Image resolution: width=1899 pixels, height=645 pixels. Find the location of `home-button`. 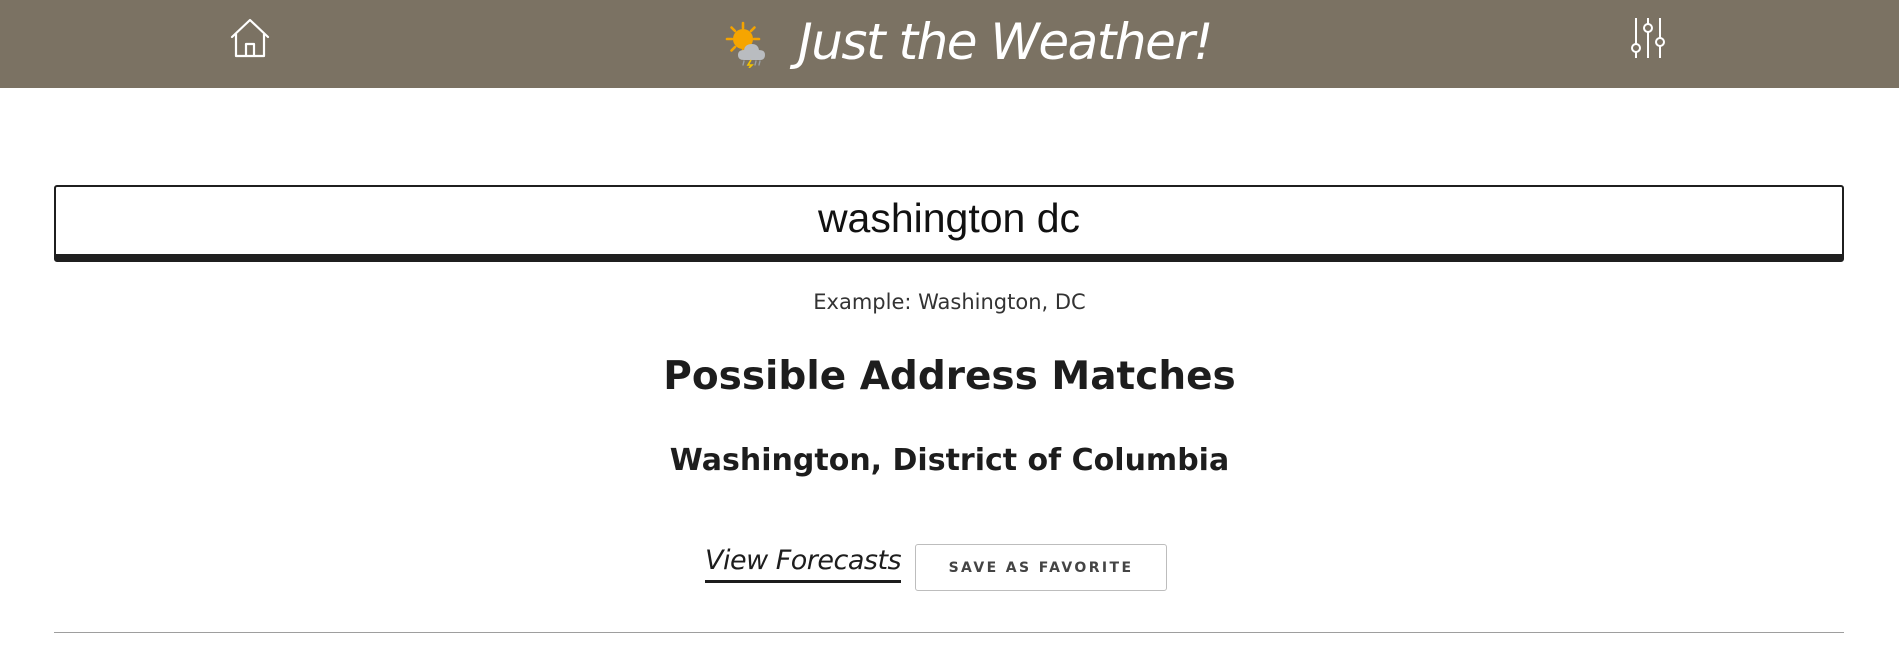

home-button is located at coordinates (250, 38).